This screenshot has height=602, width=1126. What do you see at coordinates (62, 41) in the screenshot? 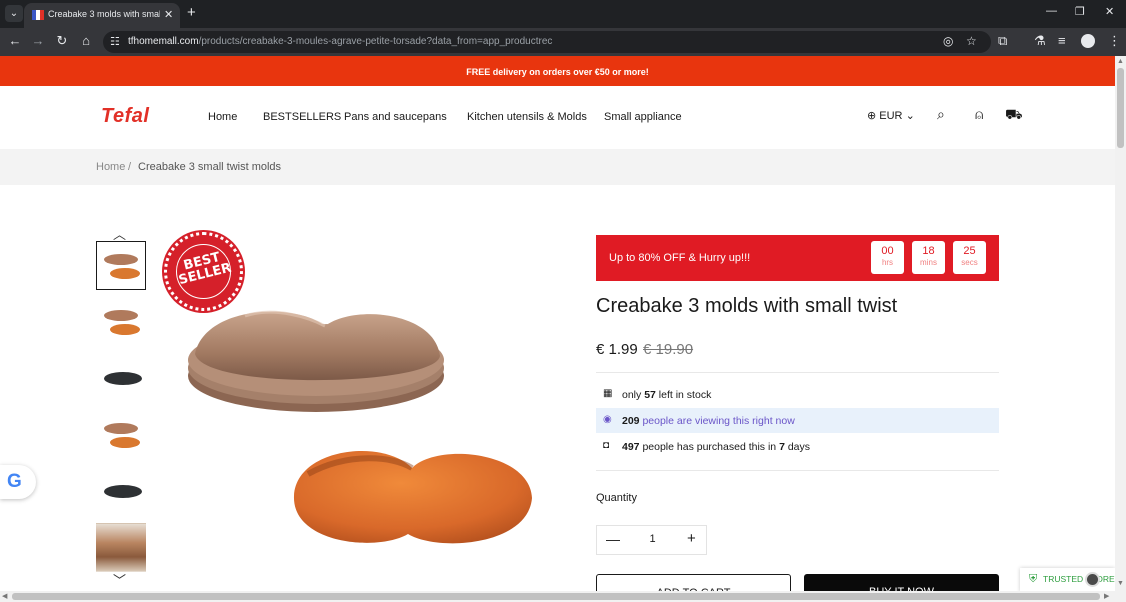
I see `reload-icon: ↻` at bounding box center [62, 41].